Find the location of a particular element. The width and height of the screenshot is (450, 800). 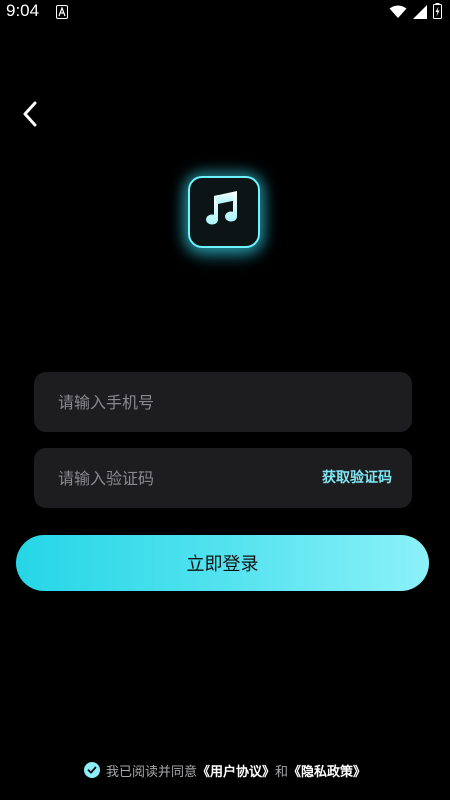

privacy-policy-link: 《隐私政策》 is located at coordinates (327, 770).